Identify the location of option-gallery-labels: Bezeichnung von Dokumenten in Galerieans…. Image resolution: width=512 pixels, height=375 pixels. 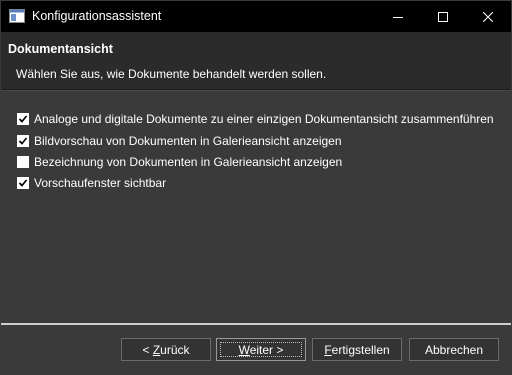
(179, 162).